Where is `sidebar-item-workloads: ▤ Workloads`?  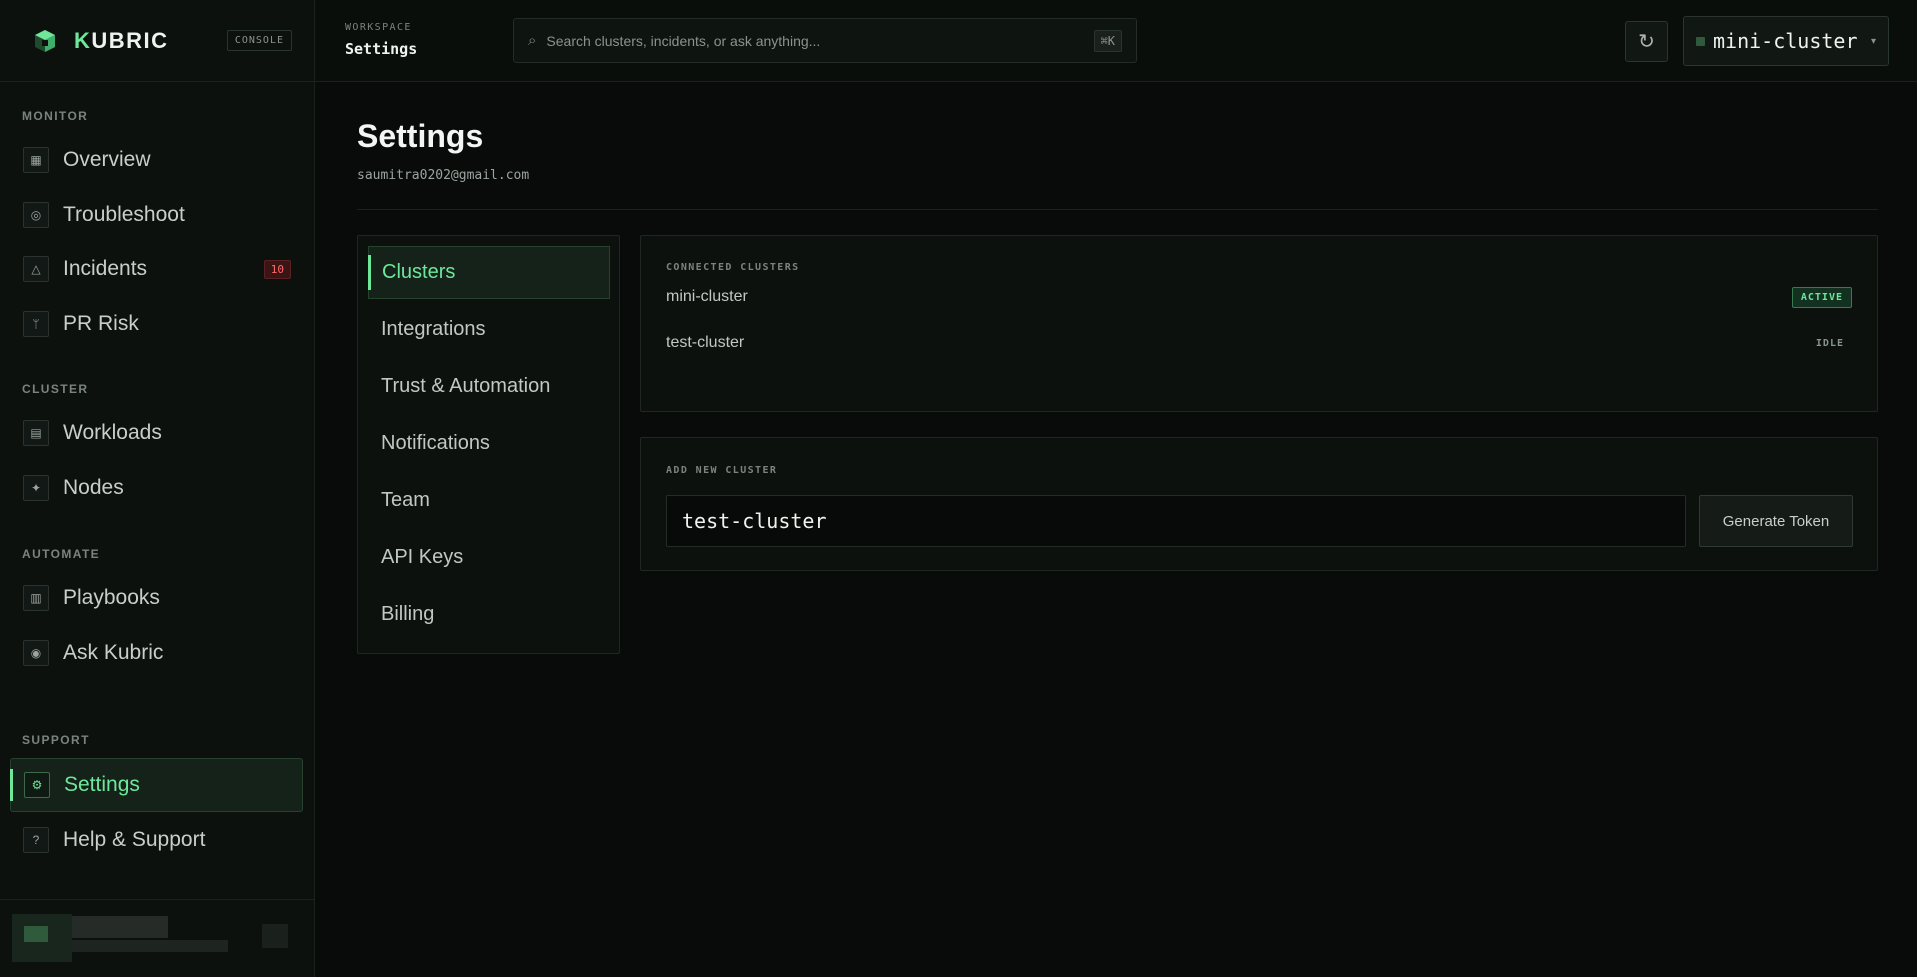
sidebar-item-workloads: ▤ Workloads is located at coordinates (156, 433).